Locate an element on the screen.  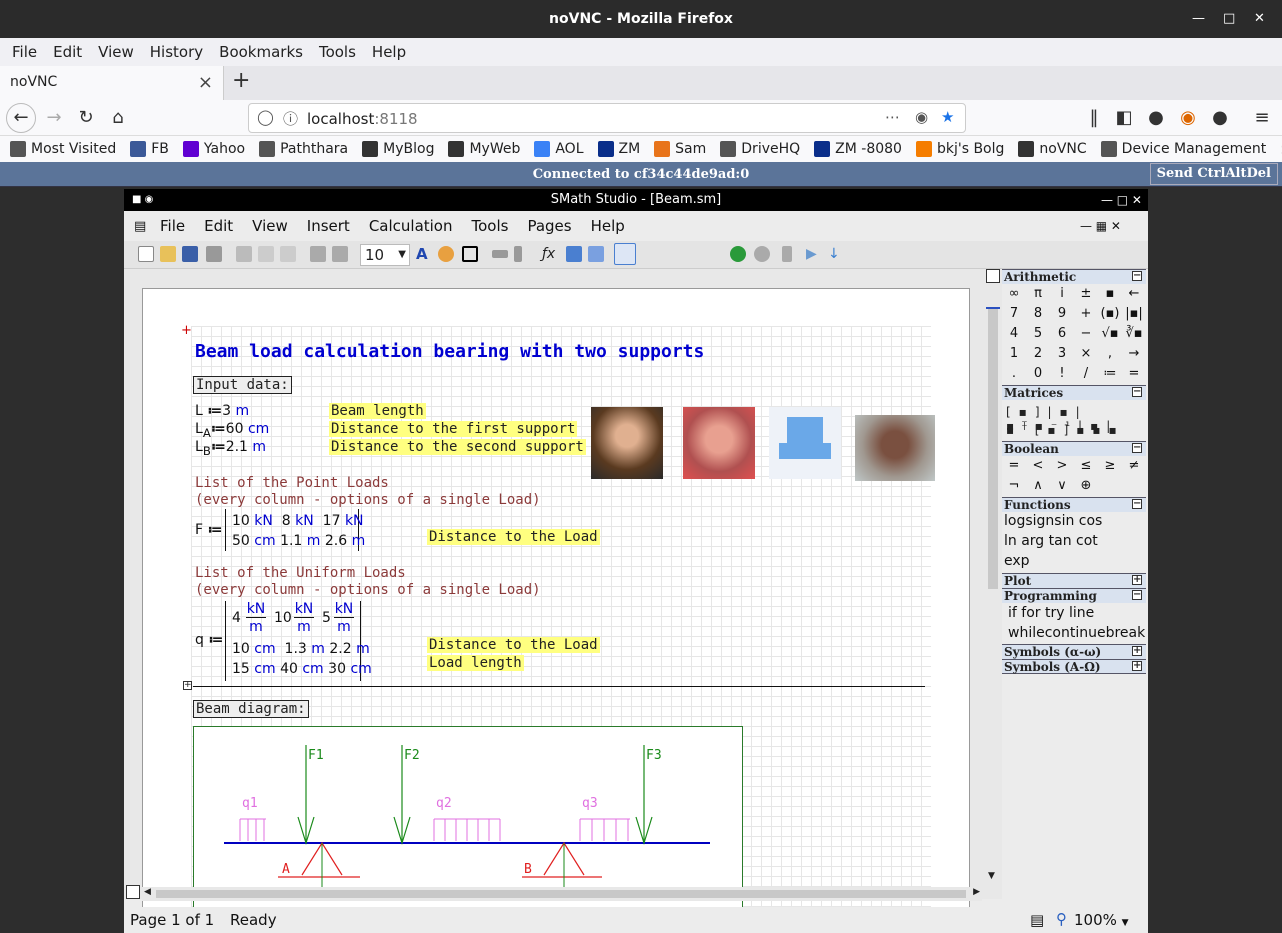
boolean-key: > is located at coordinates (1062, 466).